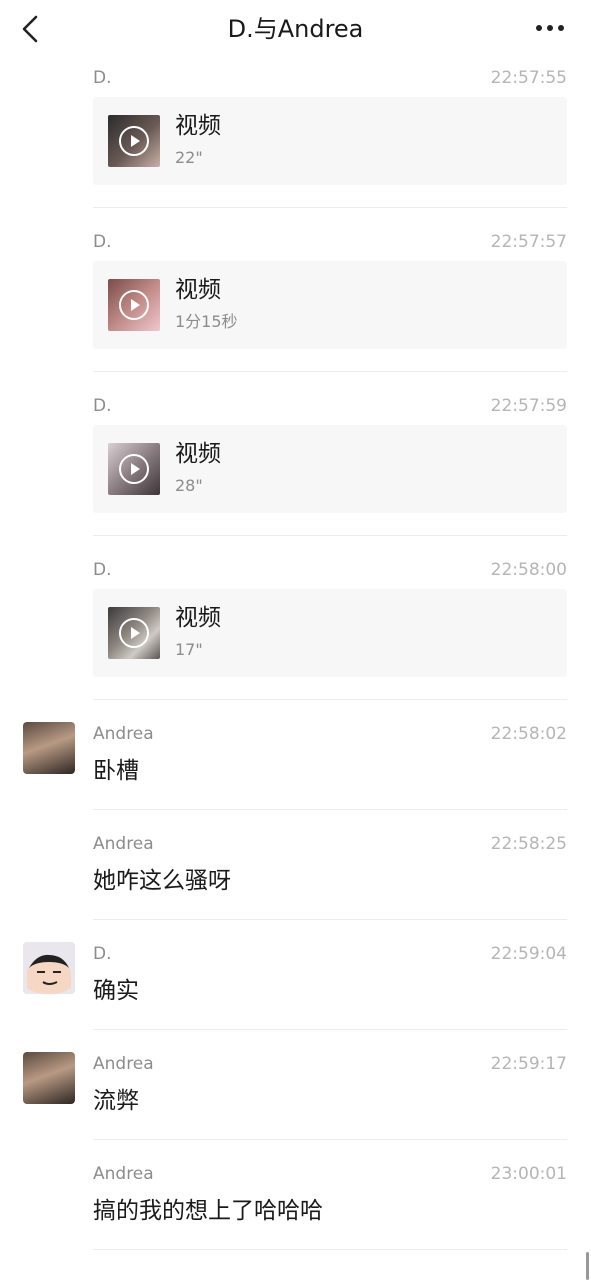 The height and width of the screenshot is (1280, 591). I want to click on message-time: 23:00:01, so click(528, 1174).